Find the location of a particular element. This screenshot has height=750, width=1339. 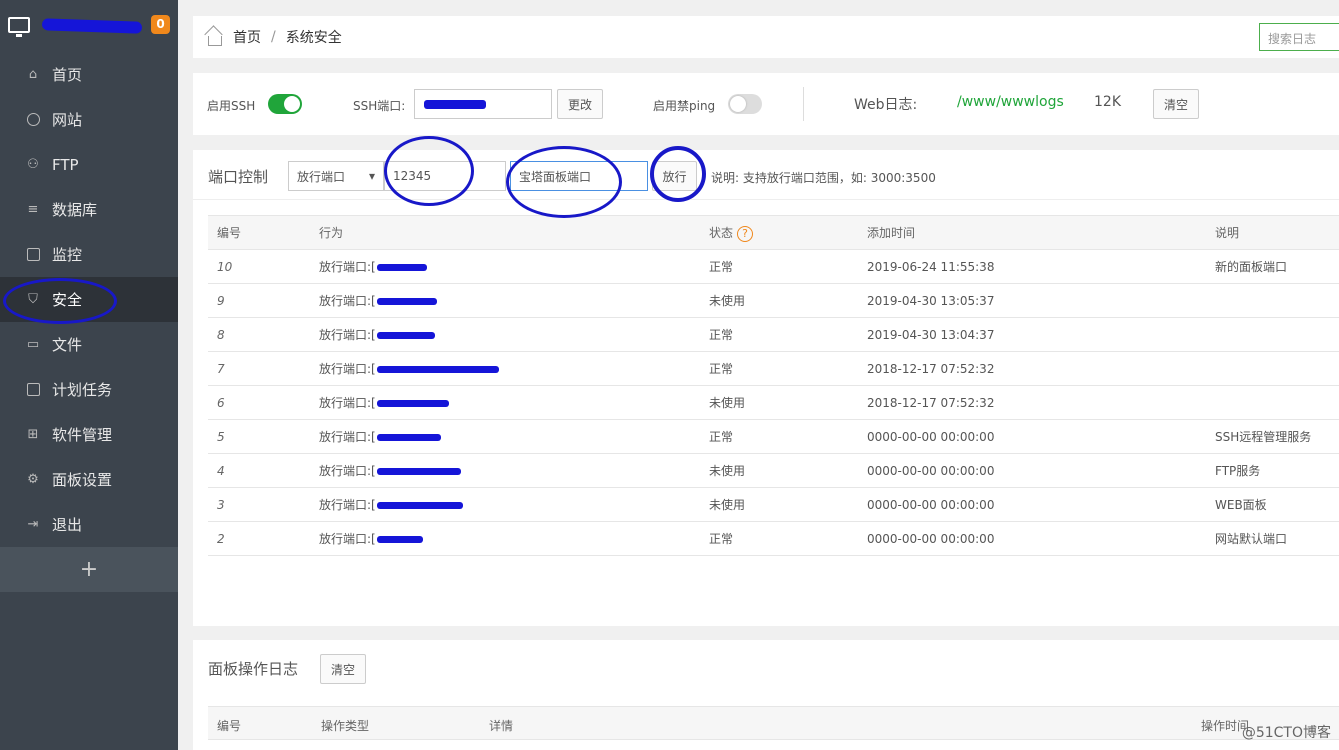

table-row: 6 放行端口:[ 未使用 2018-12-17 07:52:32 is located at coordinates (773, 402).